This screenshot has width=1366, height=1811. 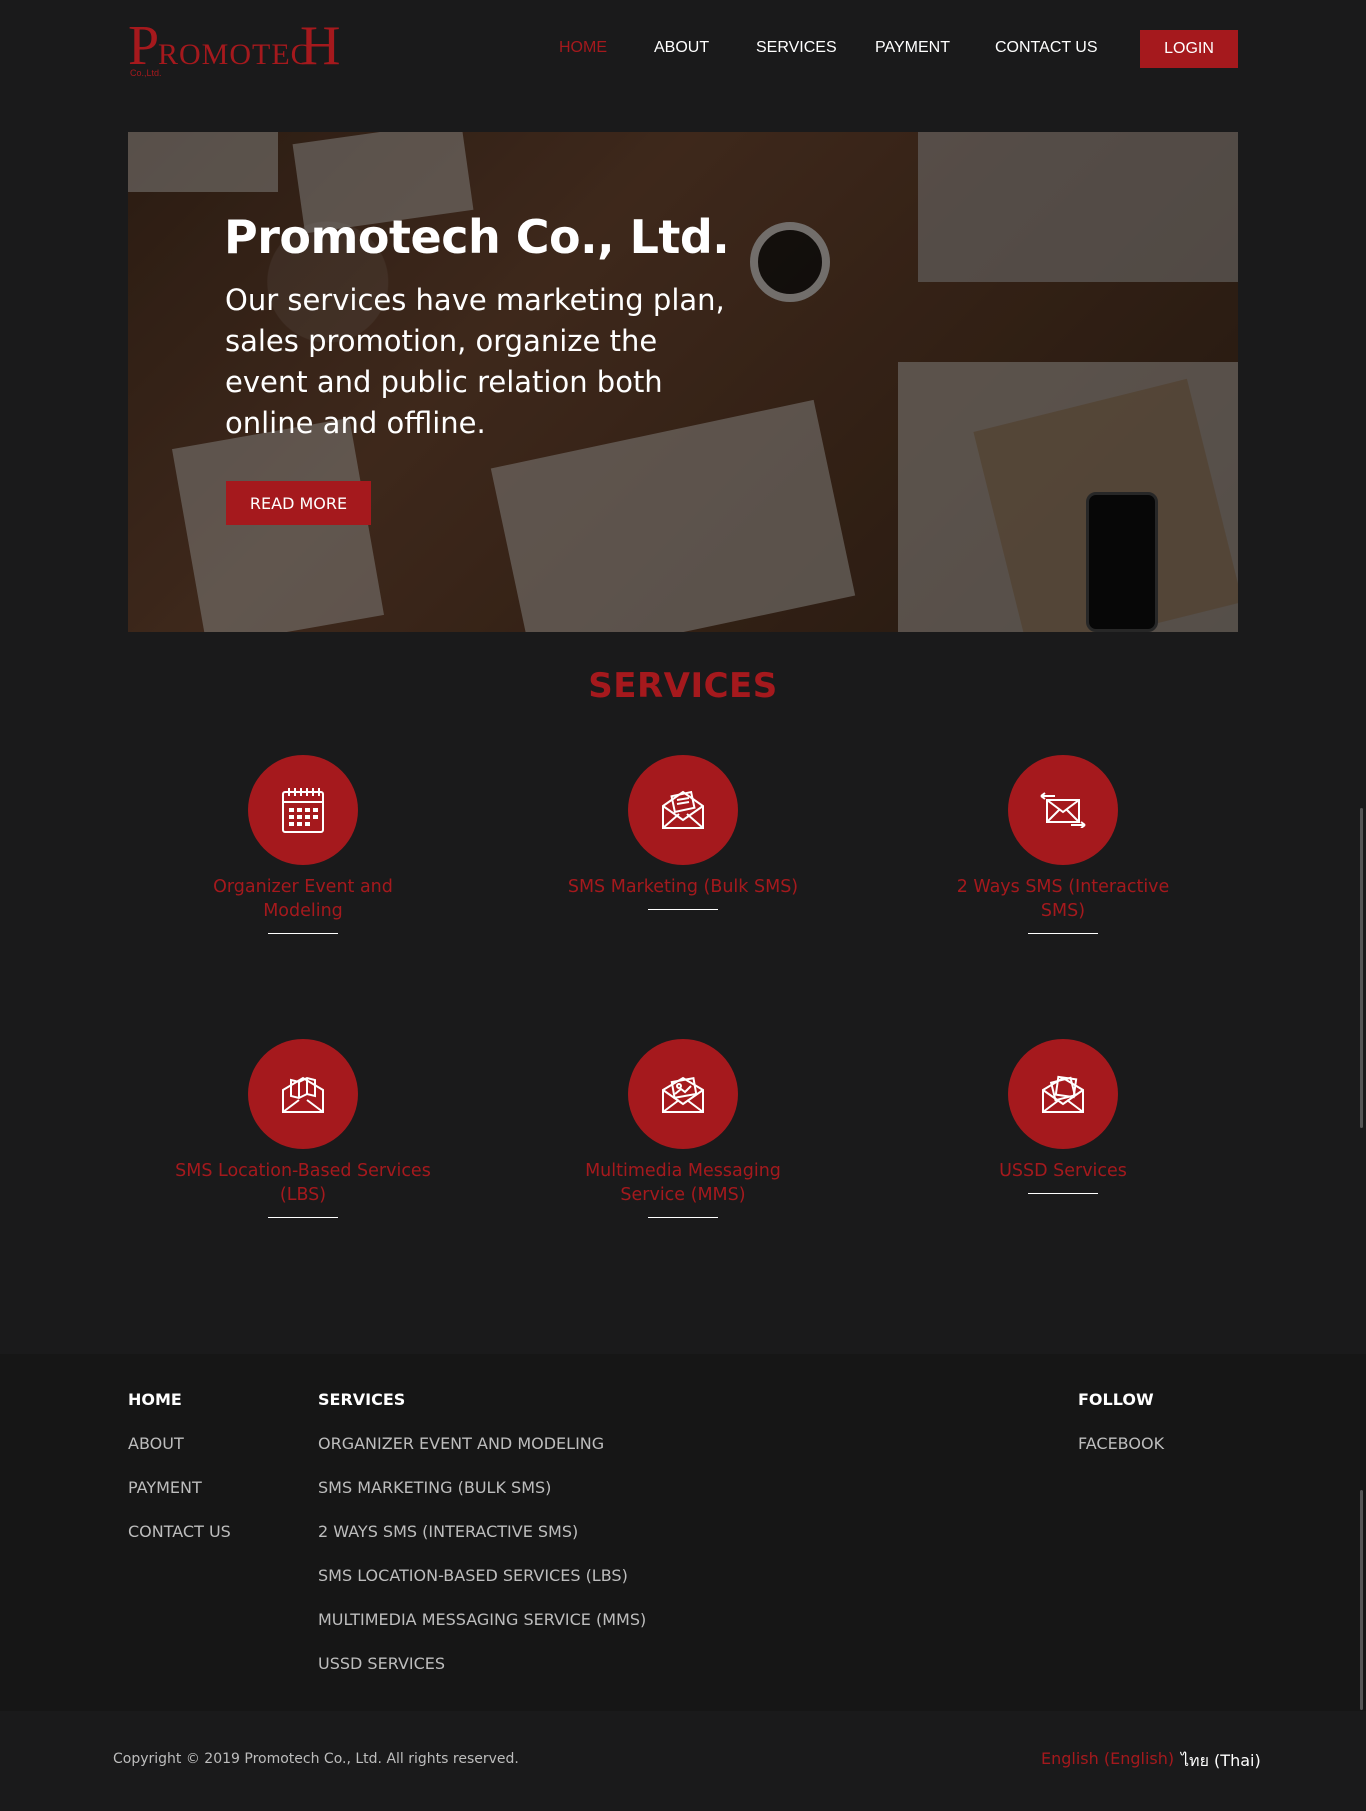 I want to click on calendar-icon, so click(x=303, y=810).